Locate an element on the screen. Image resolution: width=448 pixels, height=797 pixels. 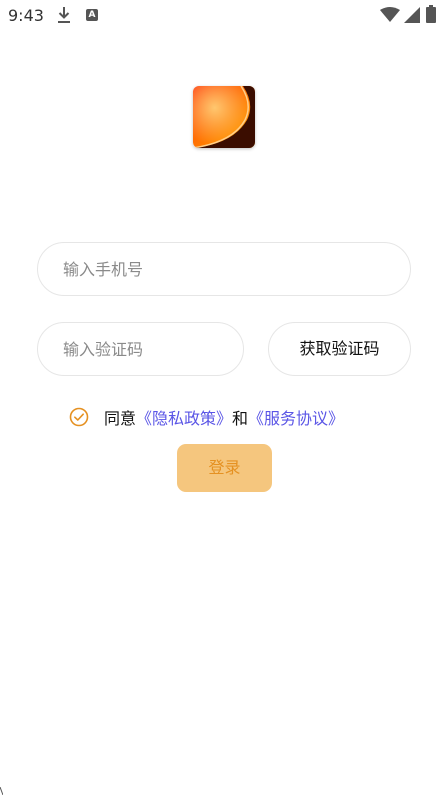
check-circle-icon is located at coordinates (79, 417).